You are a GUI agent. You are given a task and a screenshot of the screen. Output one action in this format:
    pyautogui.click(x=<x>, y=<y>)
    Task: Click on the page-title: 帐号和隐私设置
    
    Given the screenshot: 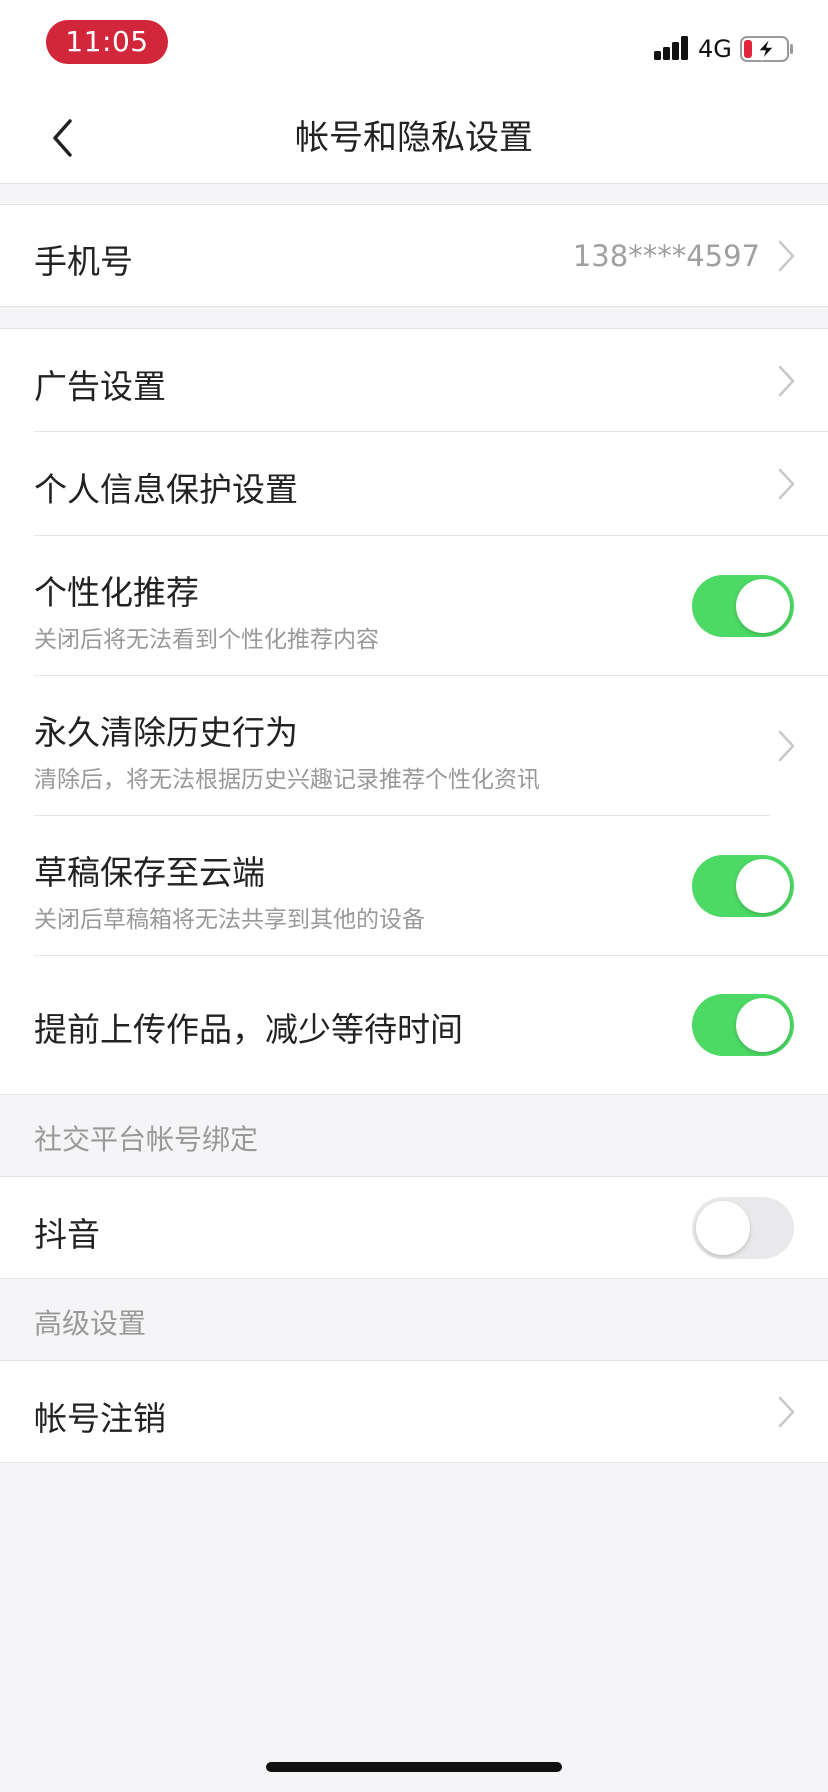 What is the action you would take?
    pyautogui.click(x=414, y=138)
    